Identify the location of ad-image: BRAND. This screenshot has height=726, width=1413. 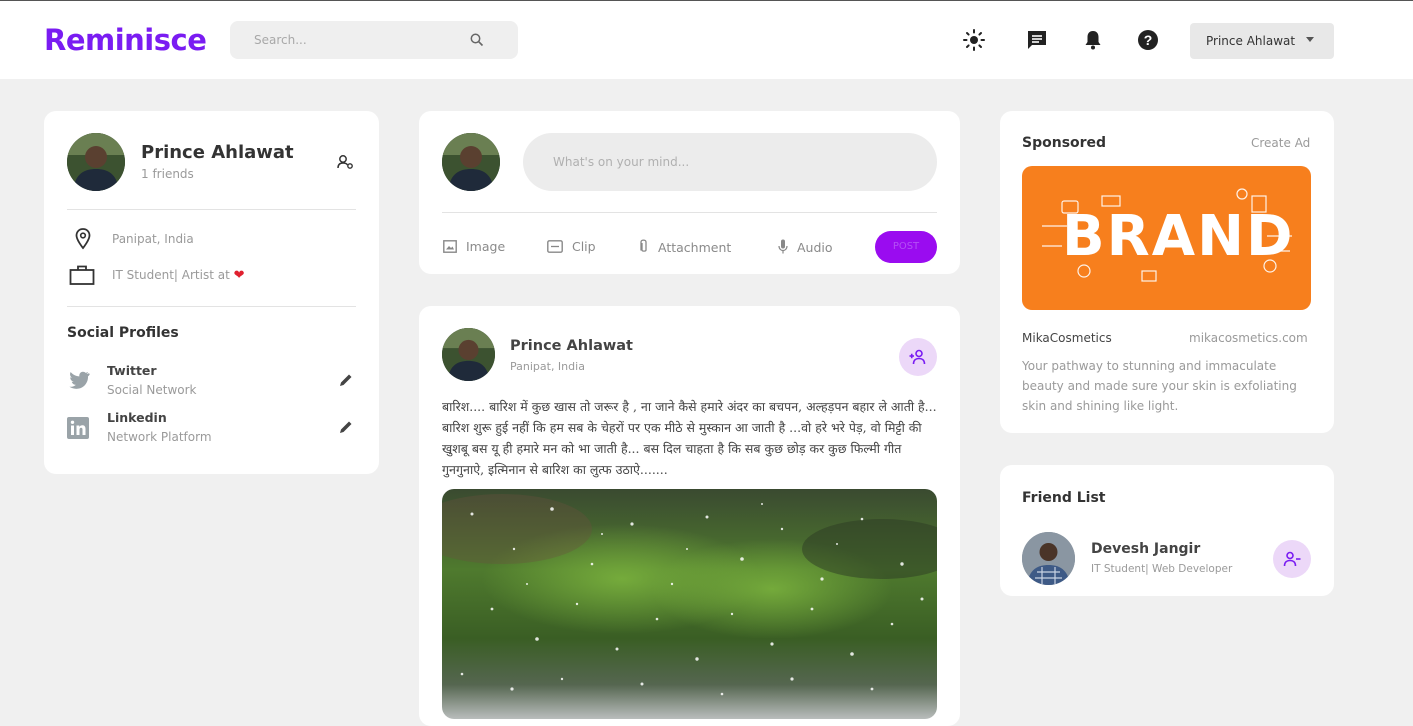
(1166, 238).